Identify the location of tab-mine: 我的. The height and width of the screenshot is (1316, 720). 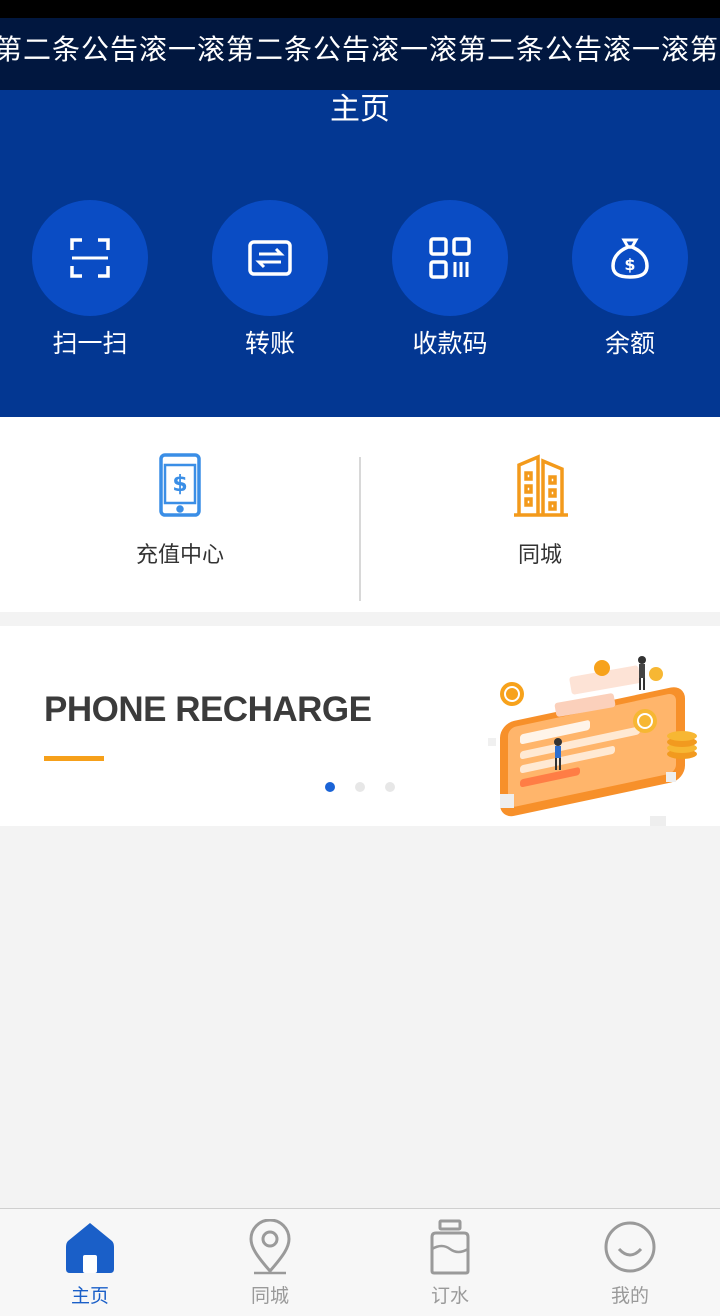
(630, 1262).